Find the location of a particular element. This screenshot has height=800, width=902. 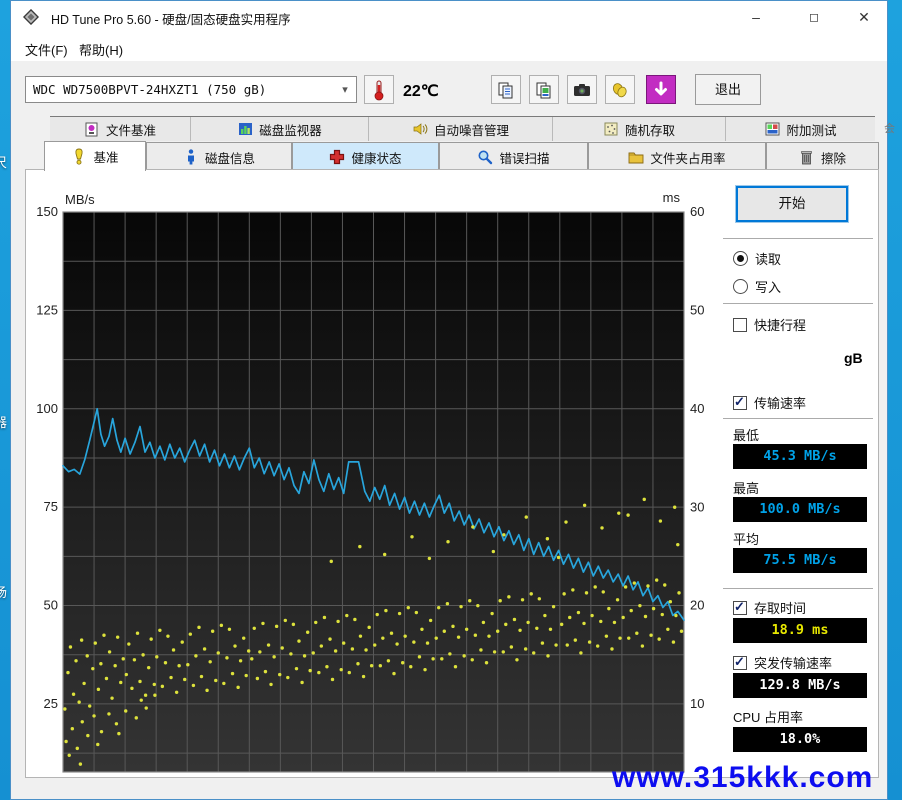

burst-rate-checkbox: 突发传输速率 is located at coordinates (782, 662).